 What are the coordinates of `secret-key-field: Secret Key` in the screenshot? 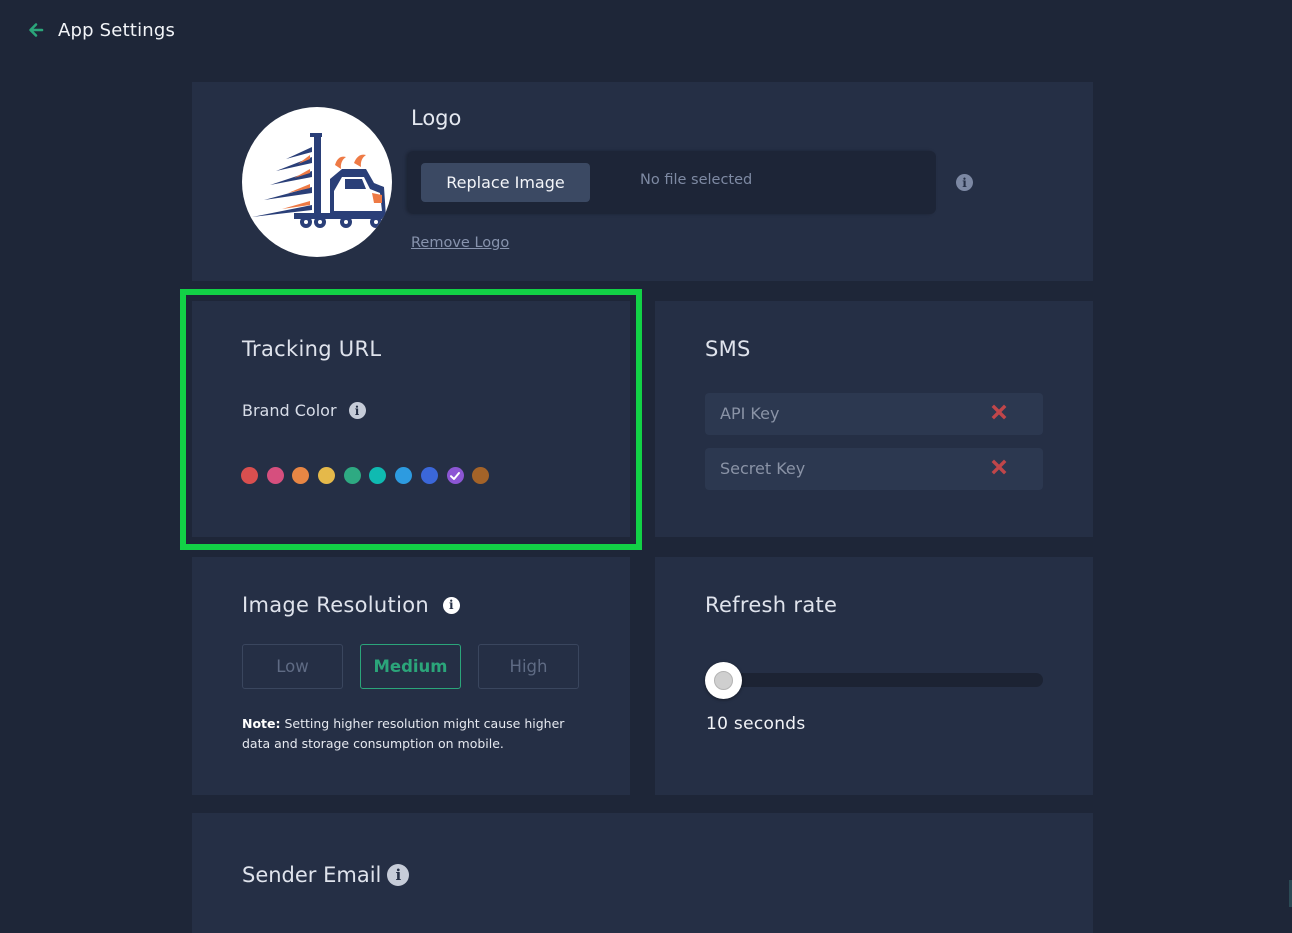 It's located at (874, 469).